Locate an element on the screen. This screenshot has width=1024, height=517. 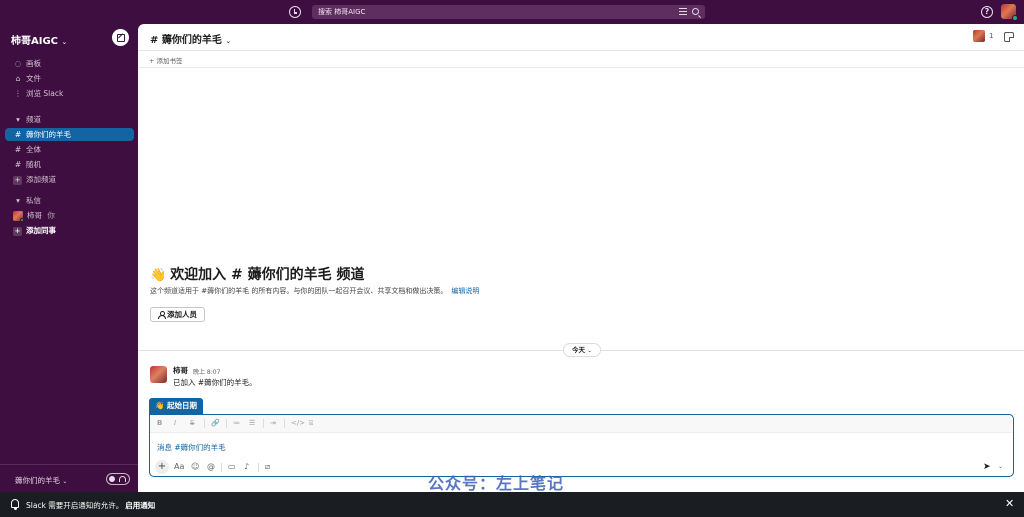
day-selector: 今天 ⌄ is located at coordinates (582, 350).